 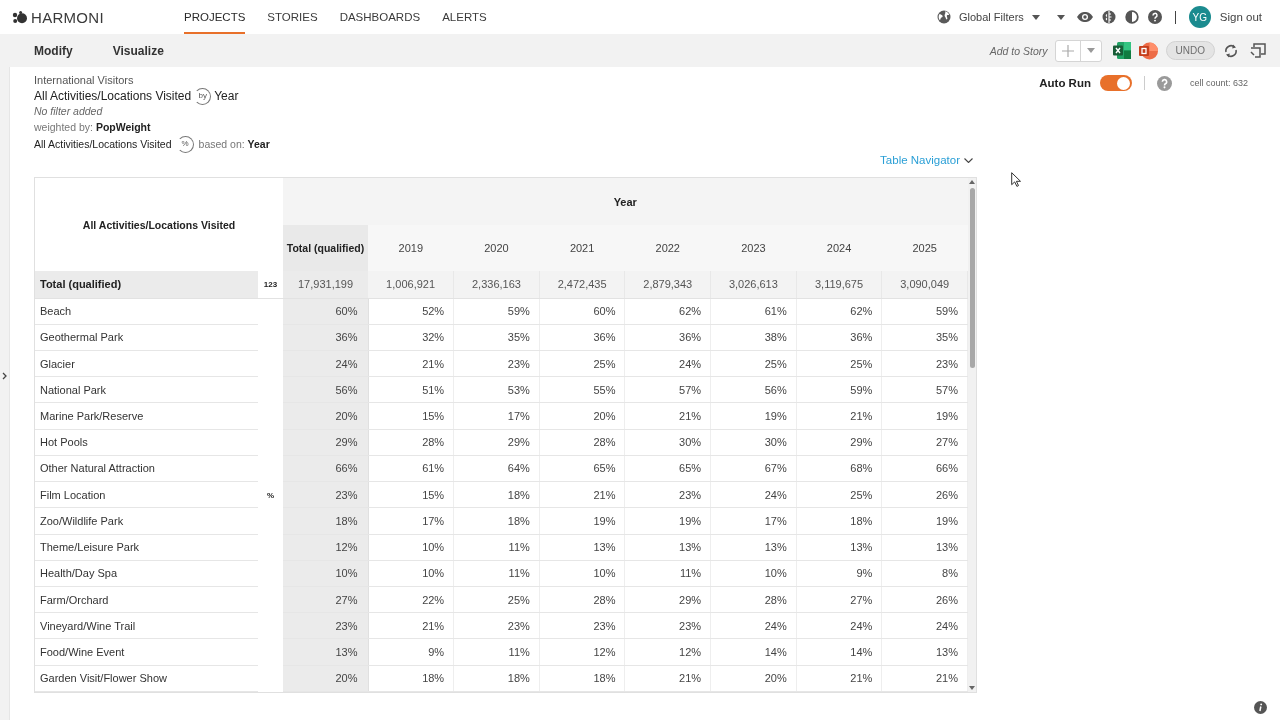 I want to click on table-cell: 27%, so click(x=325, y=599).